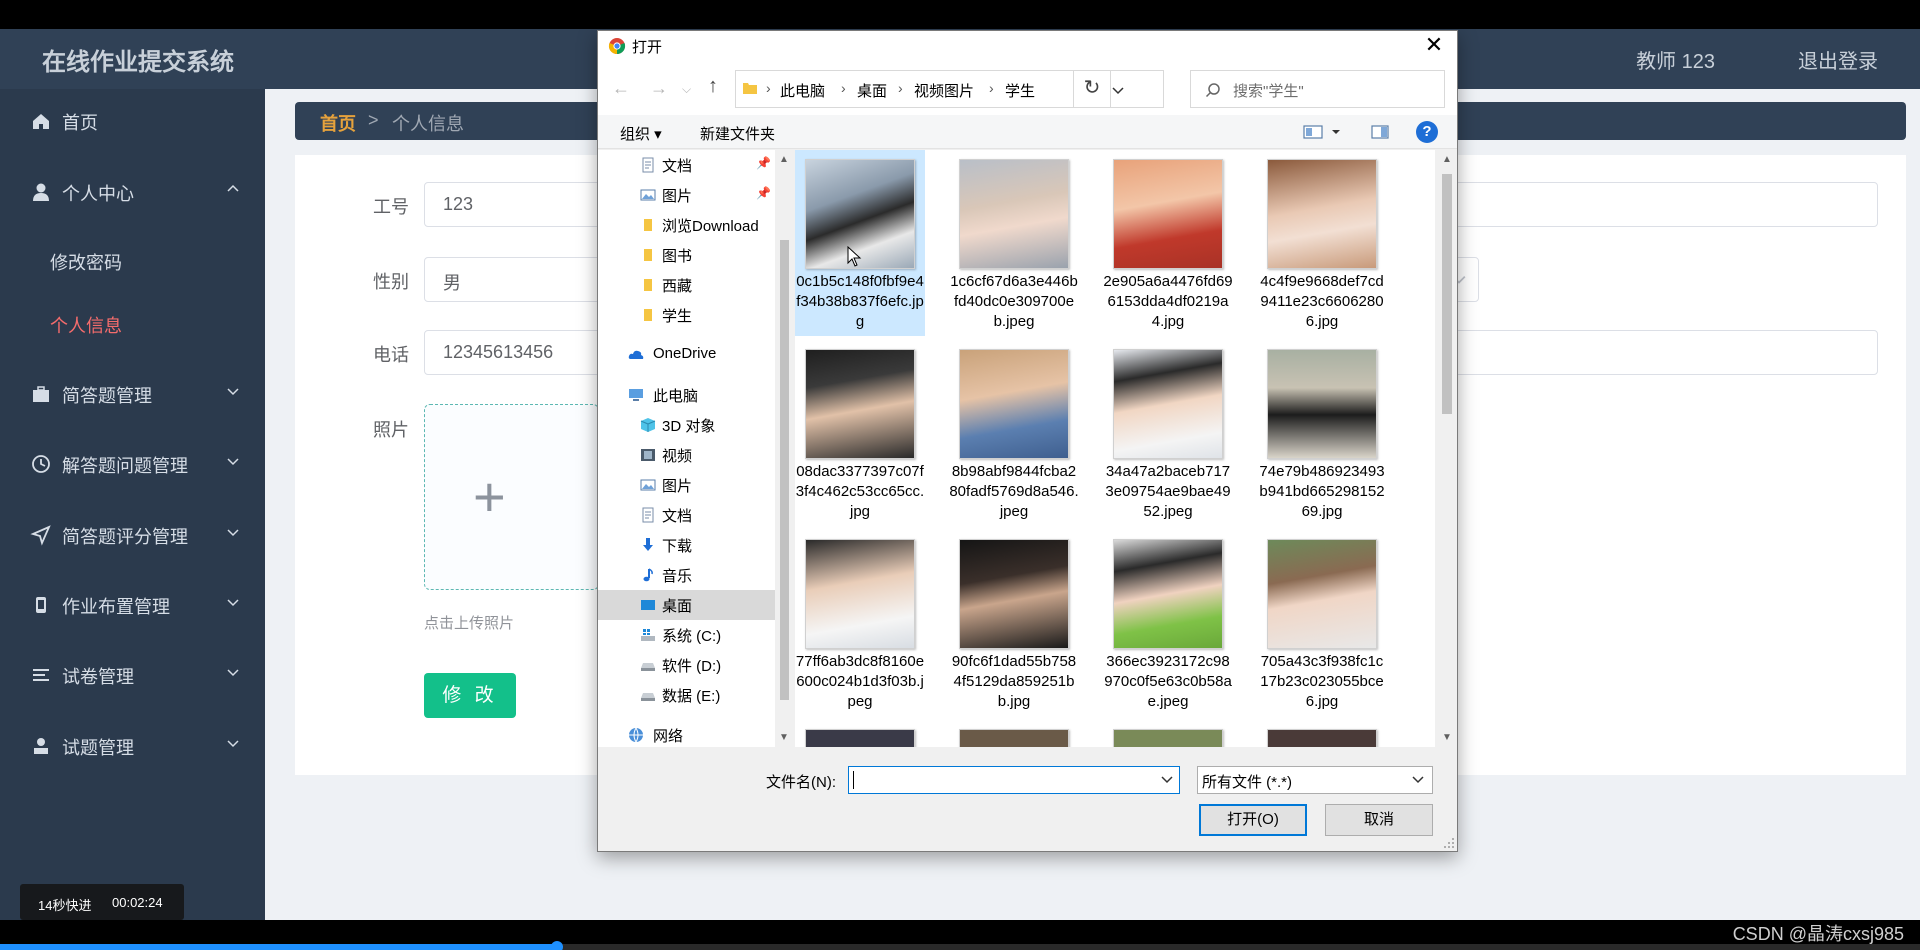  I want to click on nav-item-drive-c: 系统 (C:), so click(687, 635).